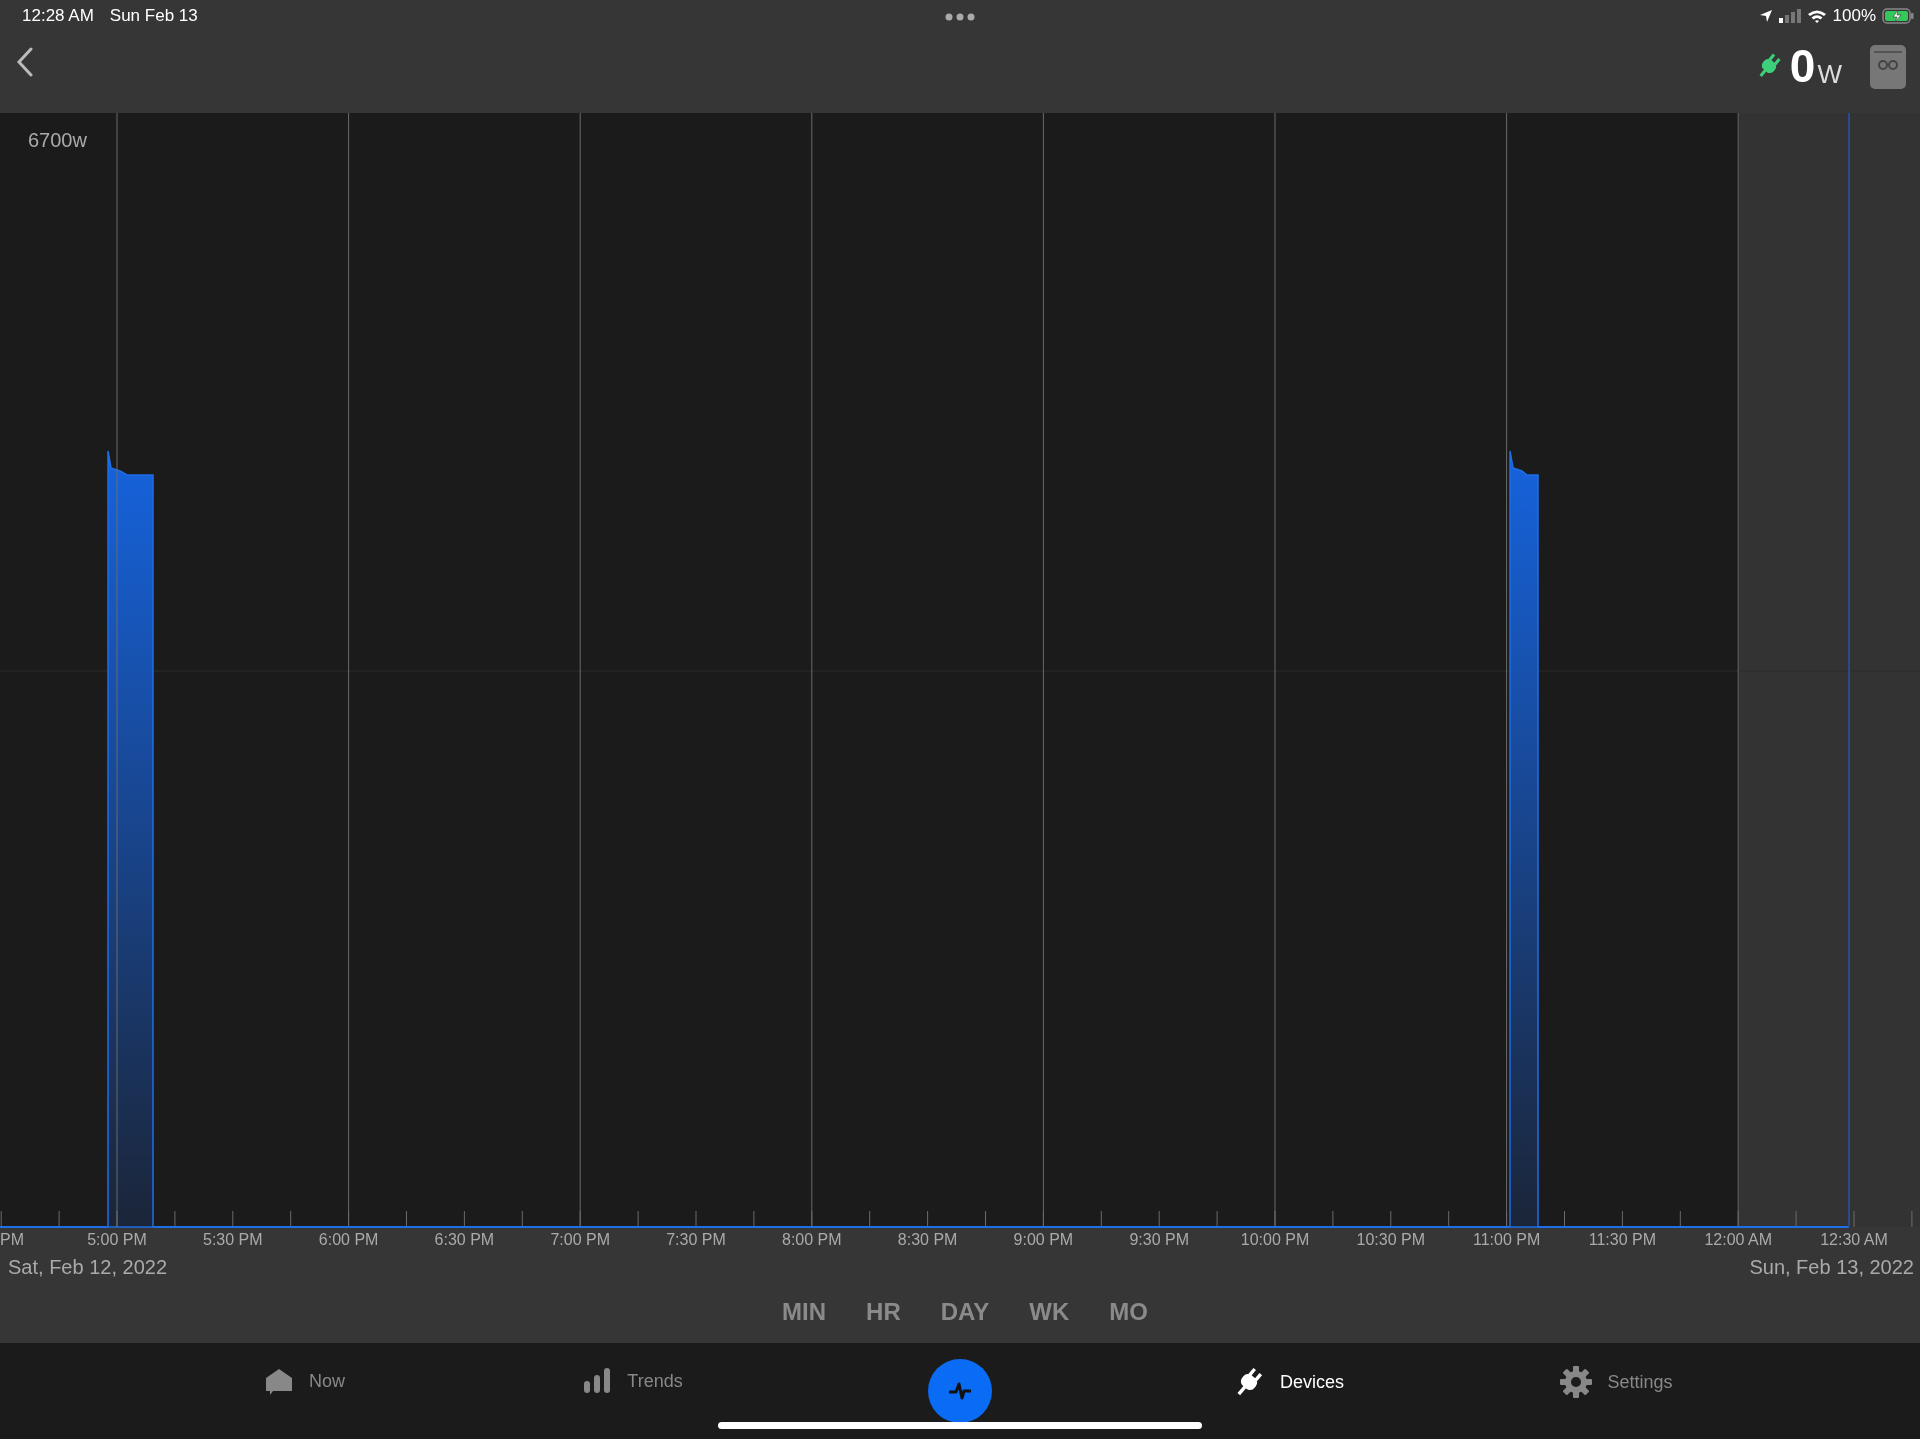 The width and height of the screenshot is (1920, 1439). I want to click on settings-icon, so click(1576, 1382).